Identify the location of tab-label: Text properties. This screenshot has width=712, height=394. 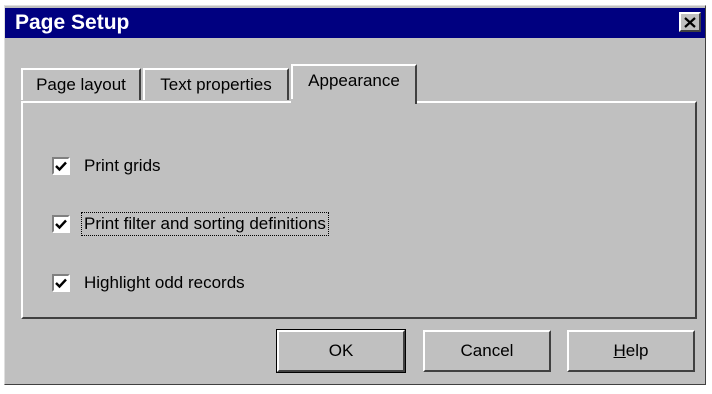
(216, 84).